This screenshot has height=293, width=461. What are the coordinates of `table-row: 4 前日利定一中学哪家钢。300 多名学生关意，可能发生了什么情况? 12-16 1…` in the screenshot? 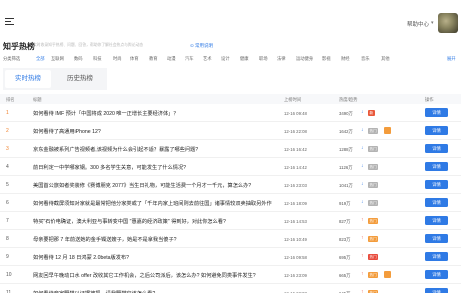 It's located at (230, 167).